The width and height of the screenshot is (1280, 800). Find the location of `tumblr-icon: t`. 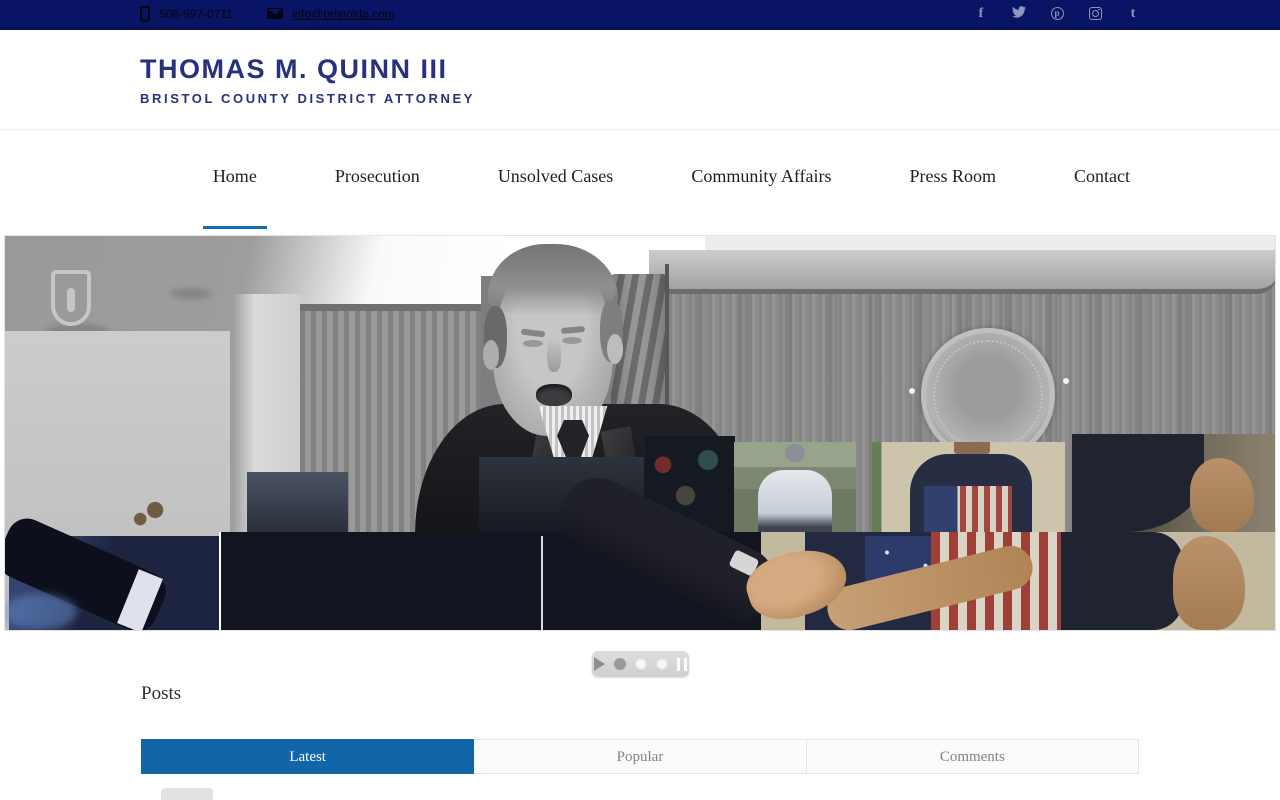

tumblr-icon: t is located at coordinates (1133, 13).